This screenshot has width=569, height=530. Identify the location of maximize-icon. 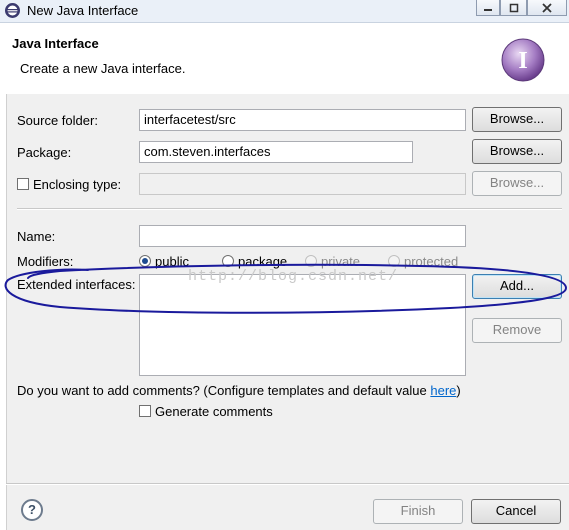
(513, 7).